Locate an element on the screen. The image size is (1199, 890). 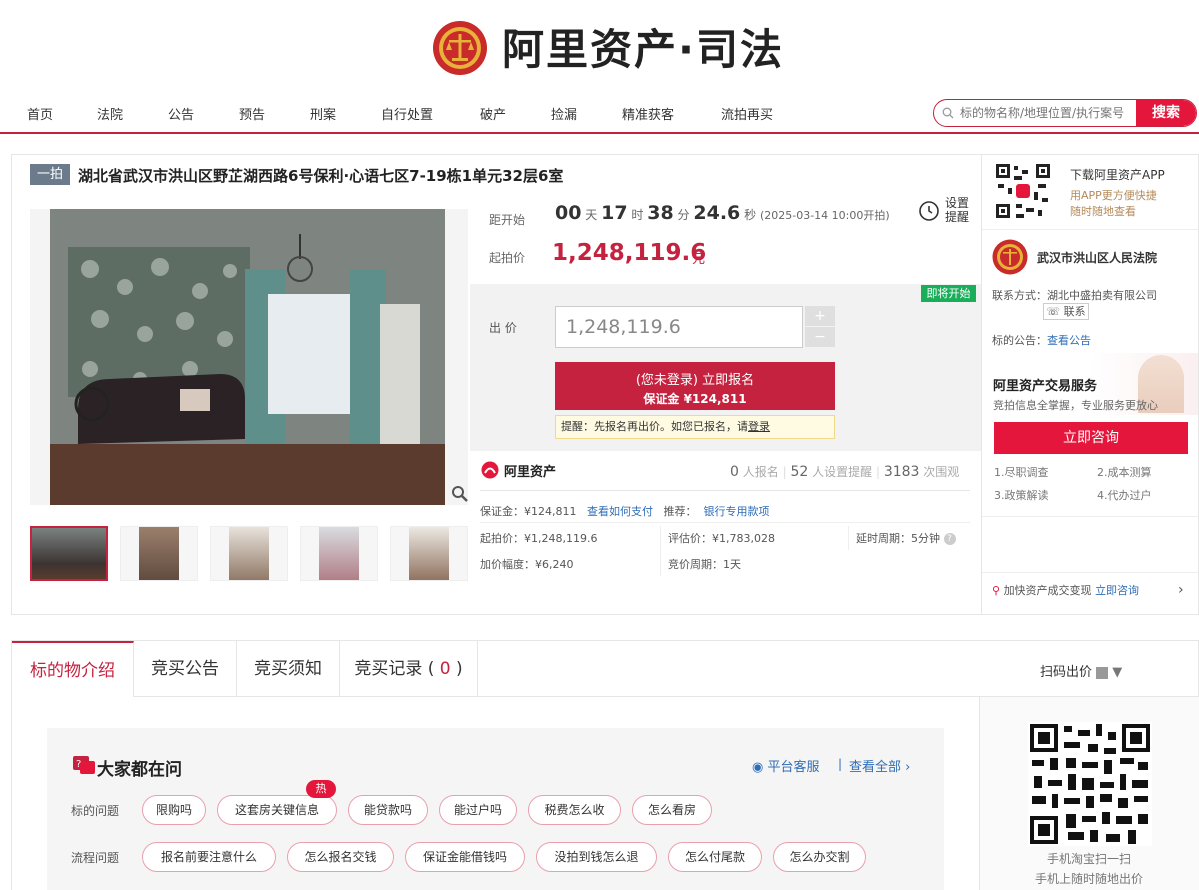
faq-chip: 限购吗 is located at coordinates (174, 810).